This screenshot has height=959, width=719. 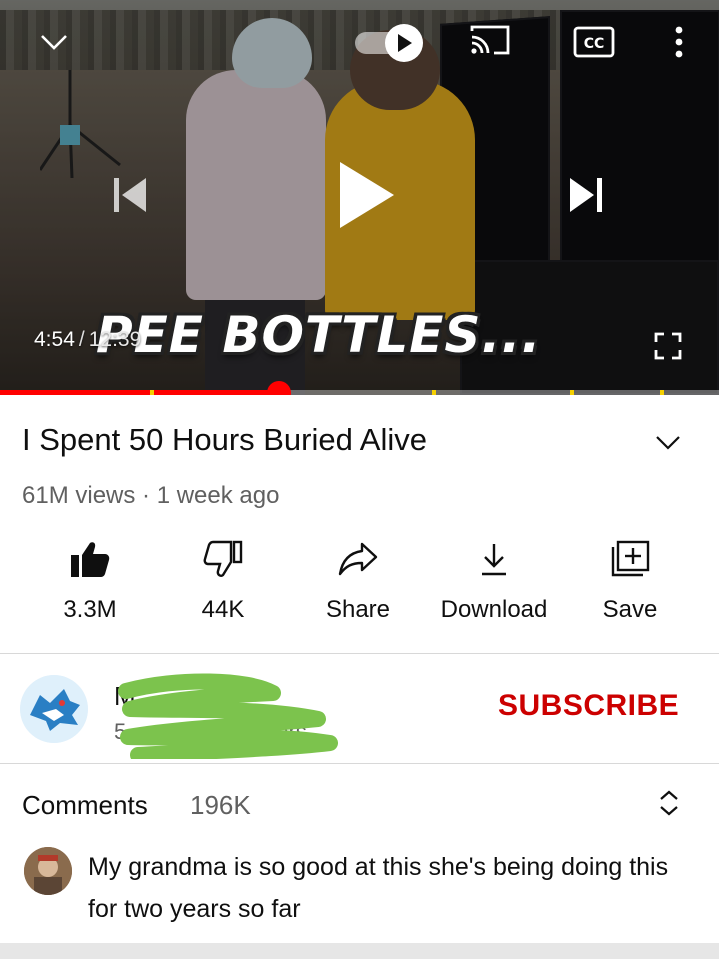 I want to click on download-label: Download, so click(x=494, y=609).